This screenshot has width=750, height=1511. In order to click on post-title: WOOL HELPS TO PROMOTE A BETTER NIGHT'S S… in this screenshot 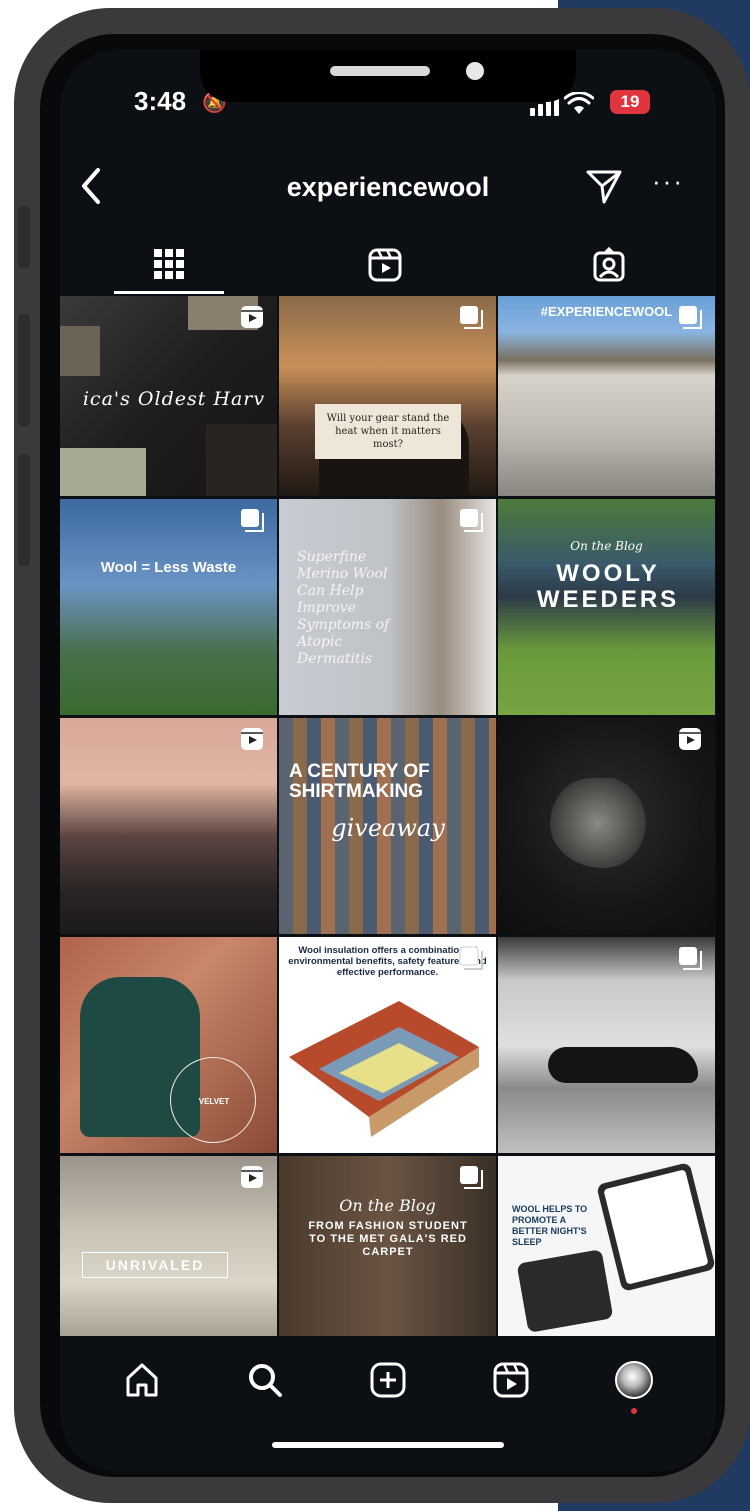, I will do `click(550, 1225)`.